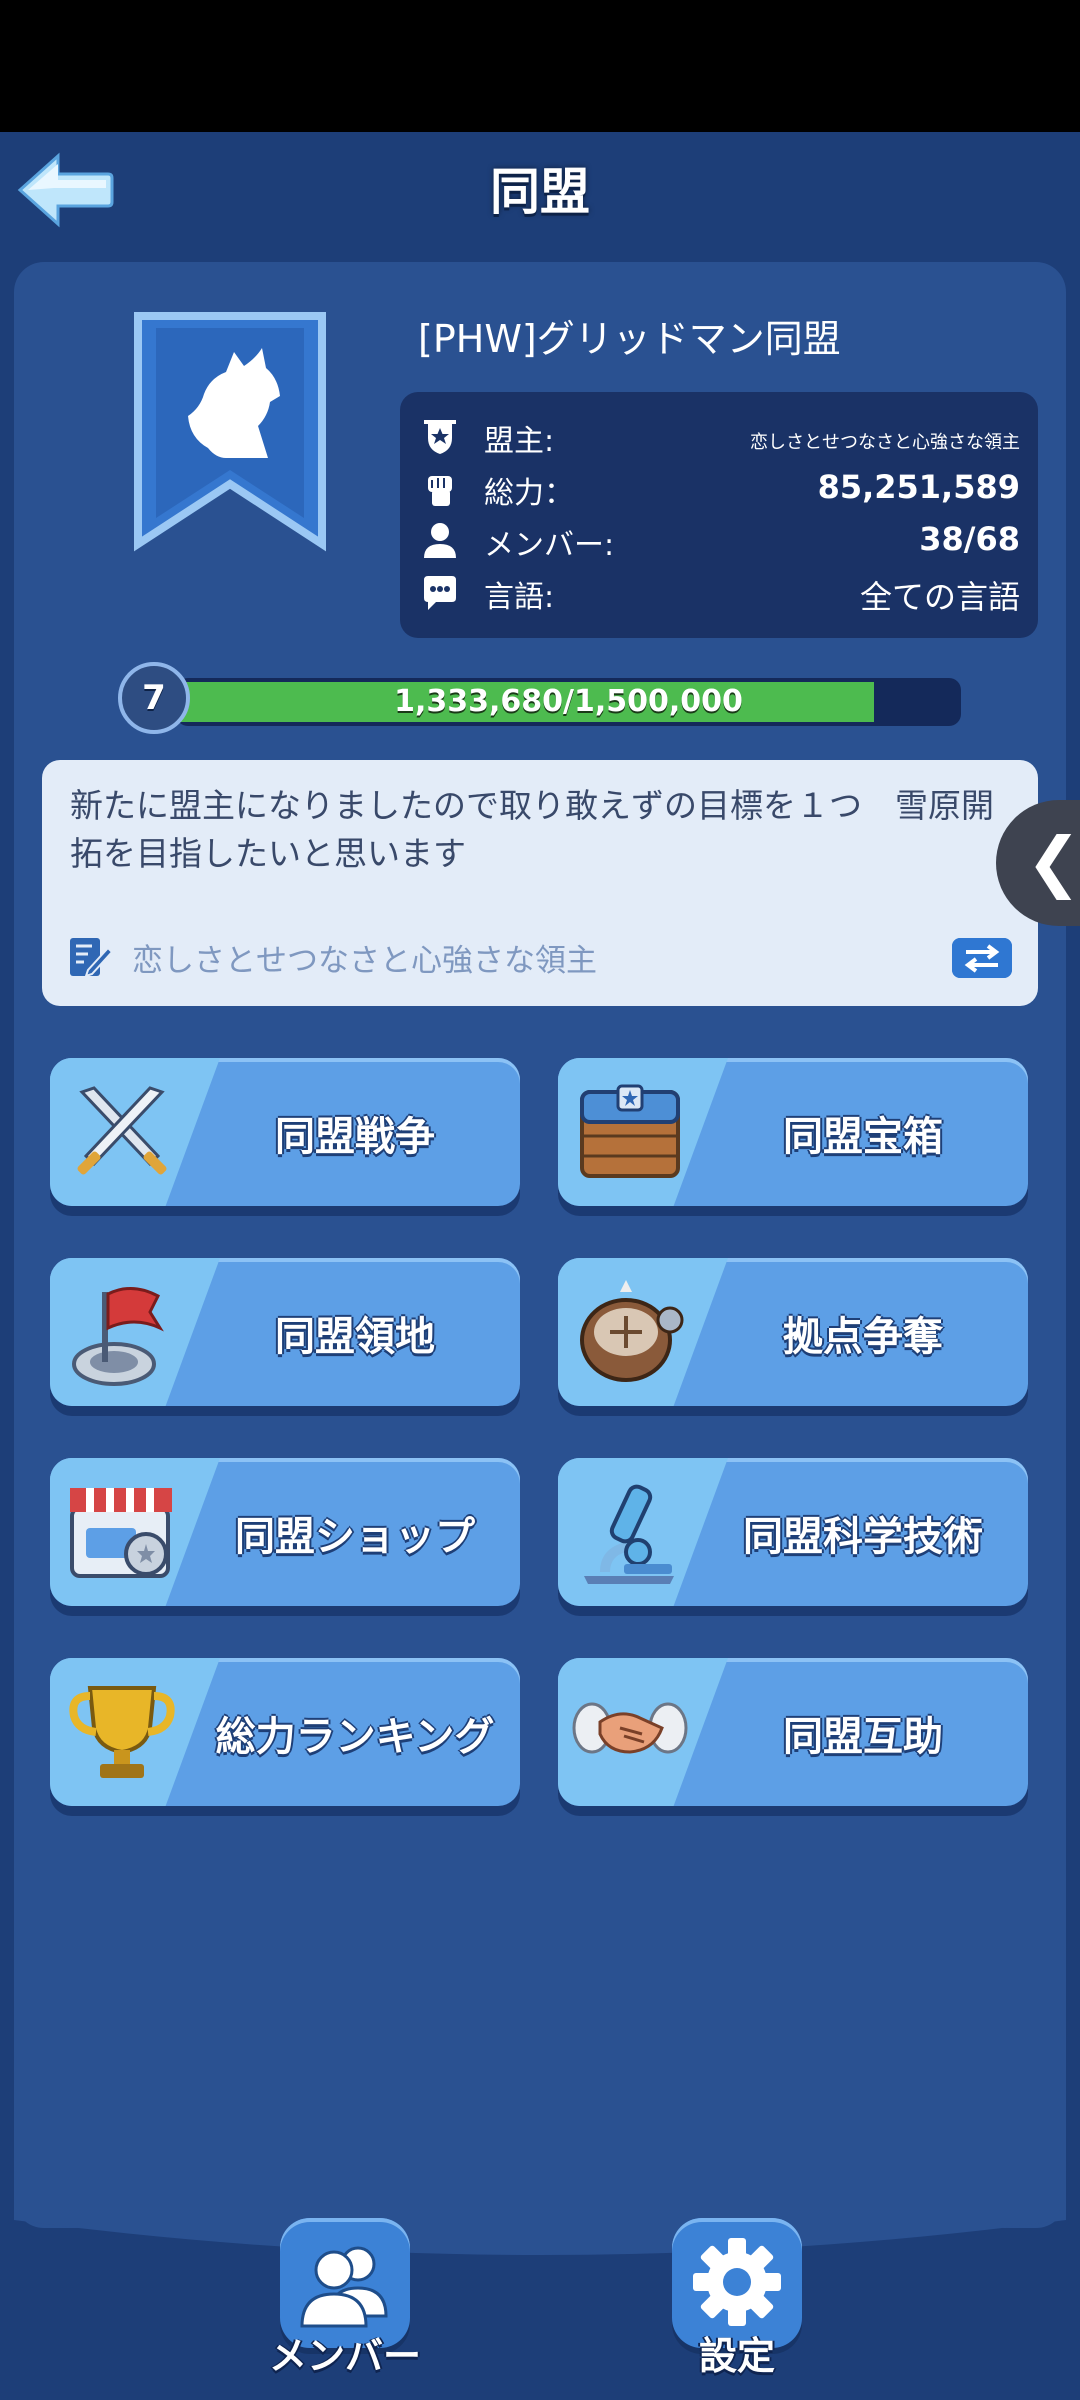 Image resolution: width=1080 pixels, height=2400 pixels. What do you see at coordinates (918, 487) in the screenshot?
I see `power-value: 85,251,589` at bounding box center [918, 487].